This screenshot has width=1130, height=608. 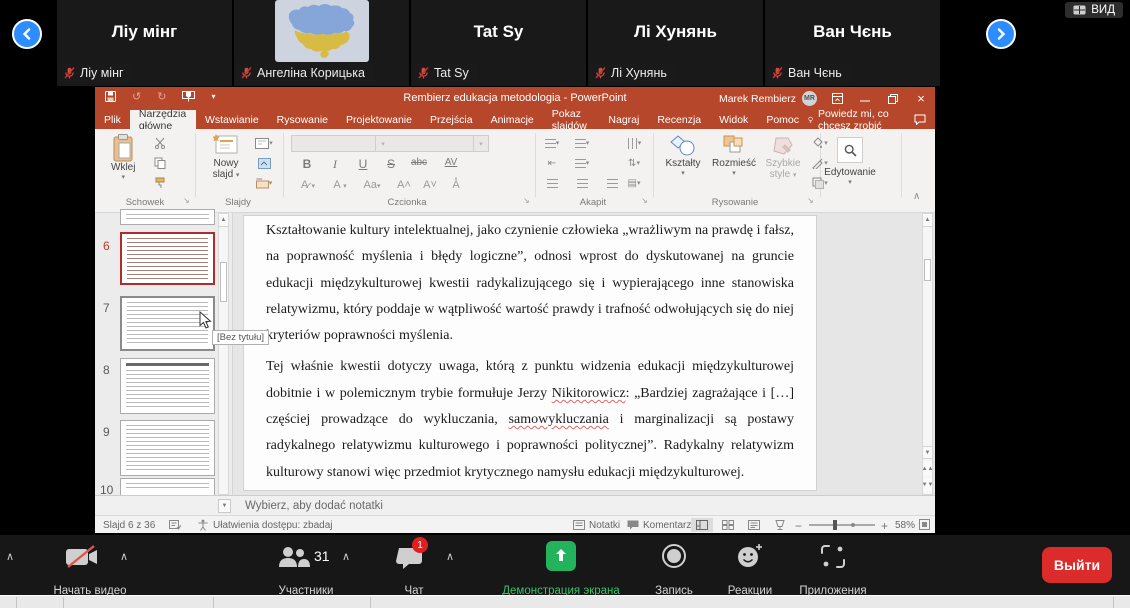 What do you see at coordinates (89, 590) in the screenshot?
I see `start-video-label: Начать видео` at bounding box center [89, 590].